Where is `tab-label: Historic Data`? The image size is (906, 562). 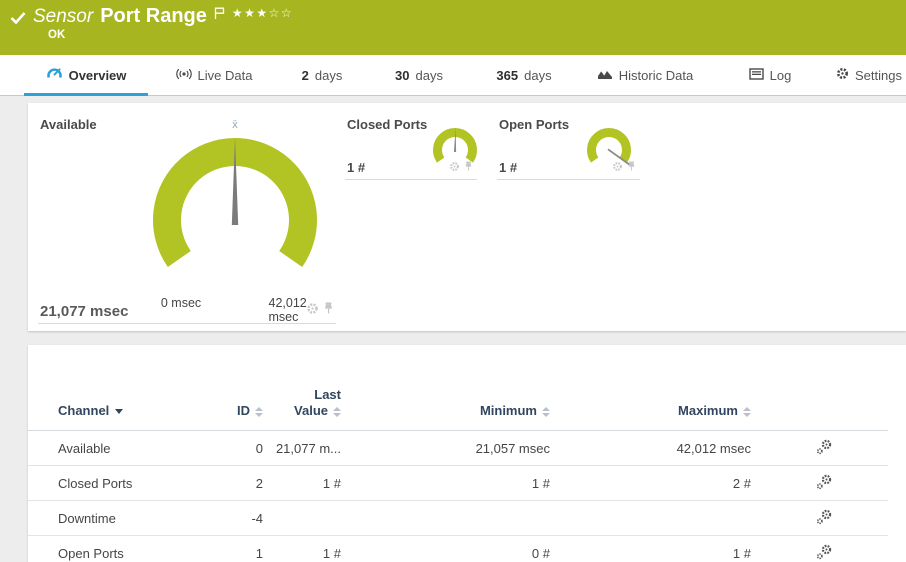
tab-label: Historic Data is located at coordinates (656, 75).